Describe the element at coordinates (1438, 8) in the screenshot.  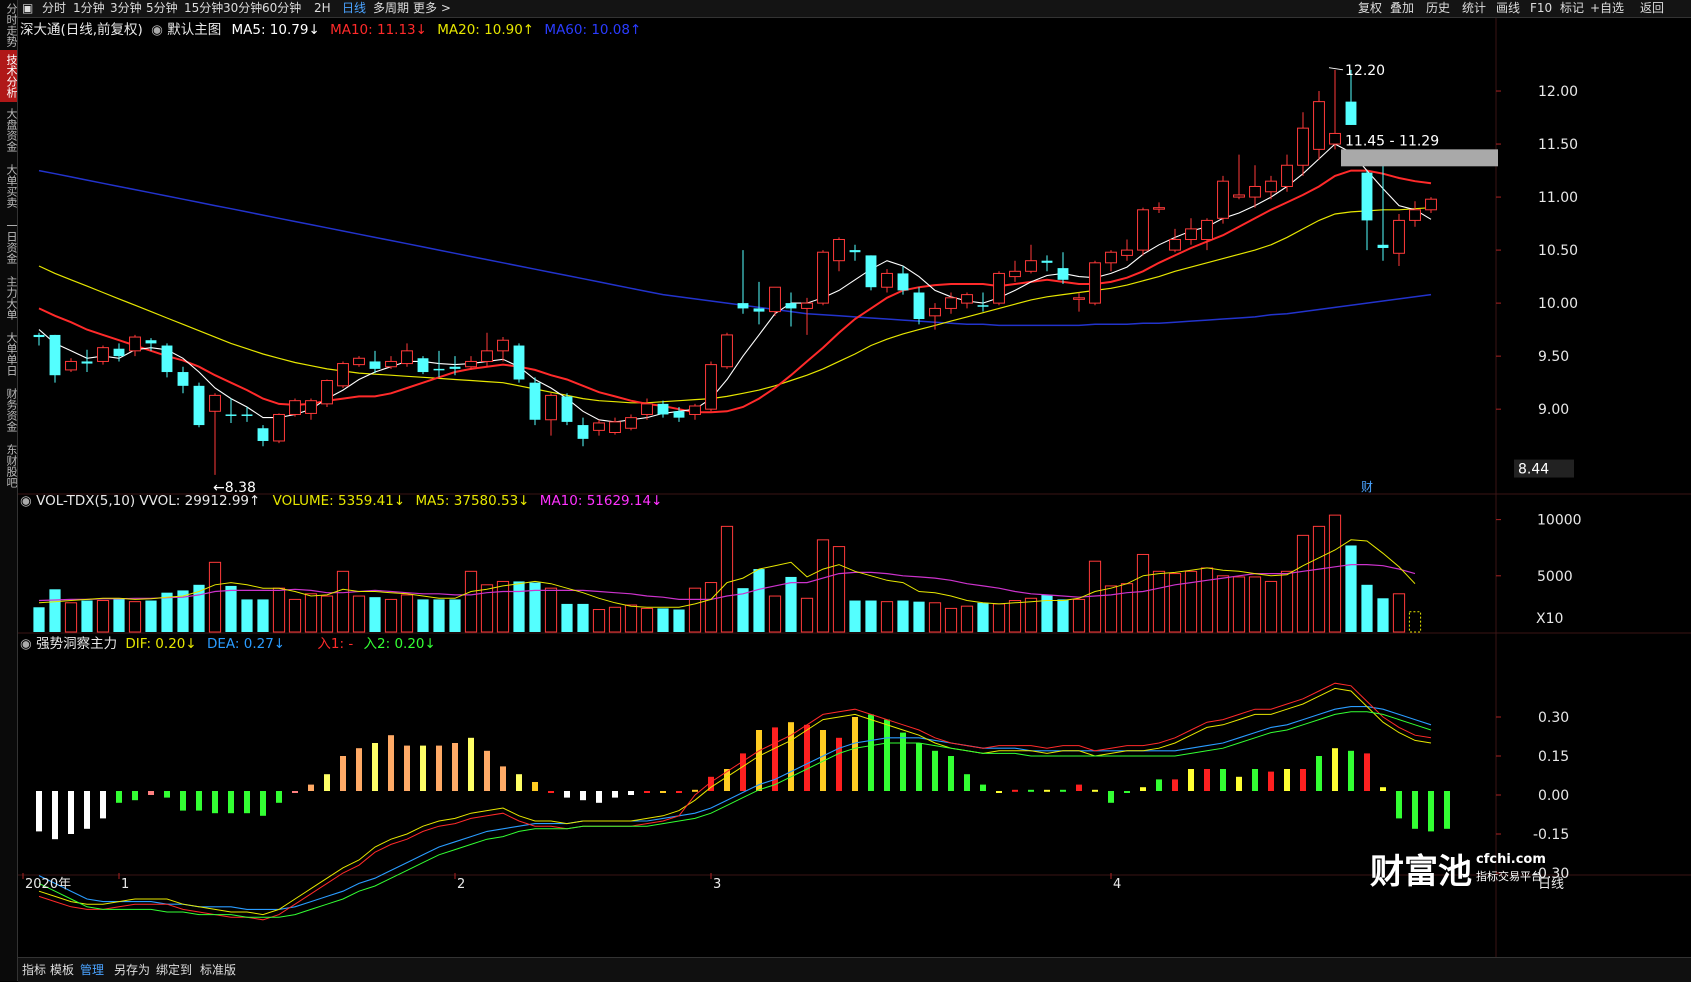
I see `tool-button: 历史` at that location.